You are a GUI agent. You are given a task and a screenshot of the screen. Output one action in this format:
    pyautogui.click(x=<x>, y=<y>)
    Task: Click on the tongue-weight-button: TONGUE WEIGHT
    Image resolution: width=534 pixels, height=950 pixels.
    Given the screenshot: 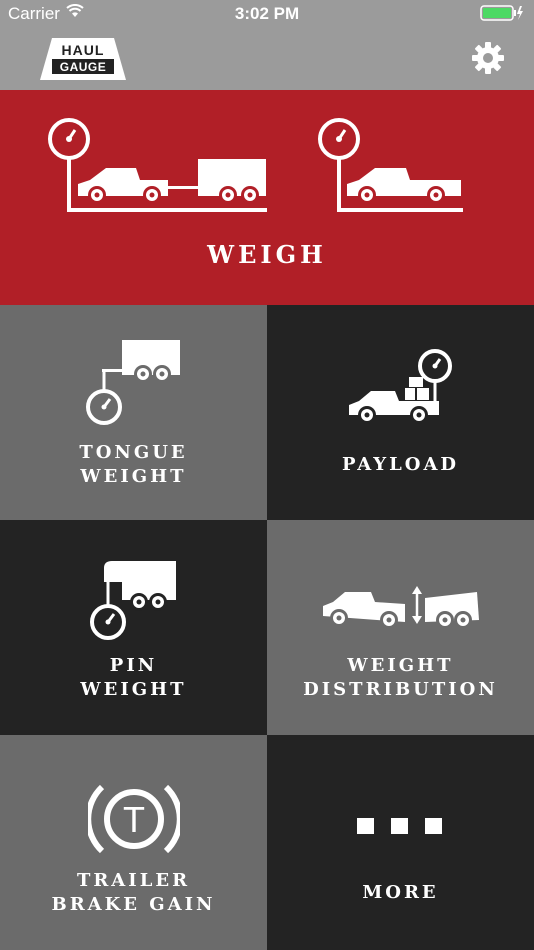 What is the action you would take?
    pyautogui.click(x=133, y=412)
    